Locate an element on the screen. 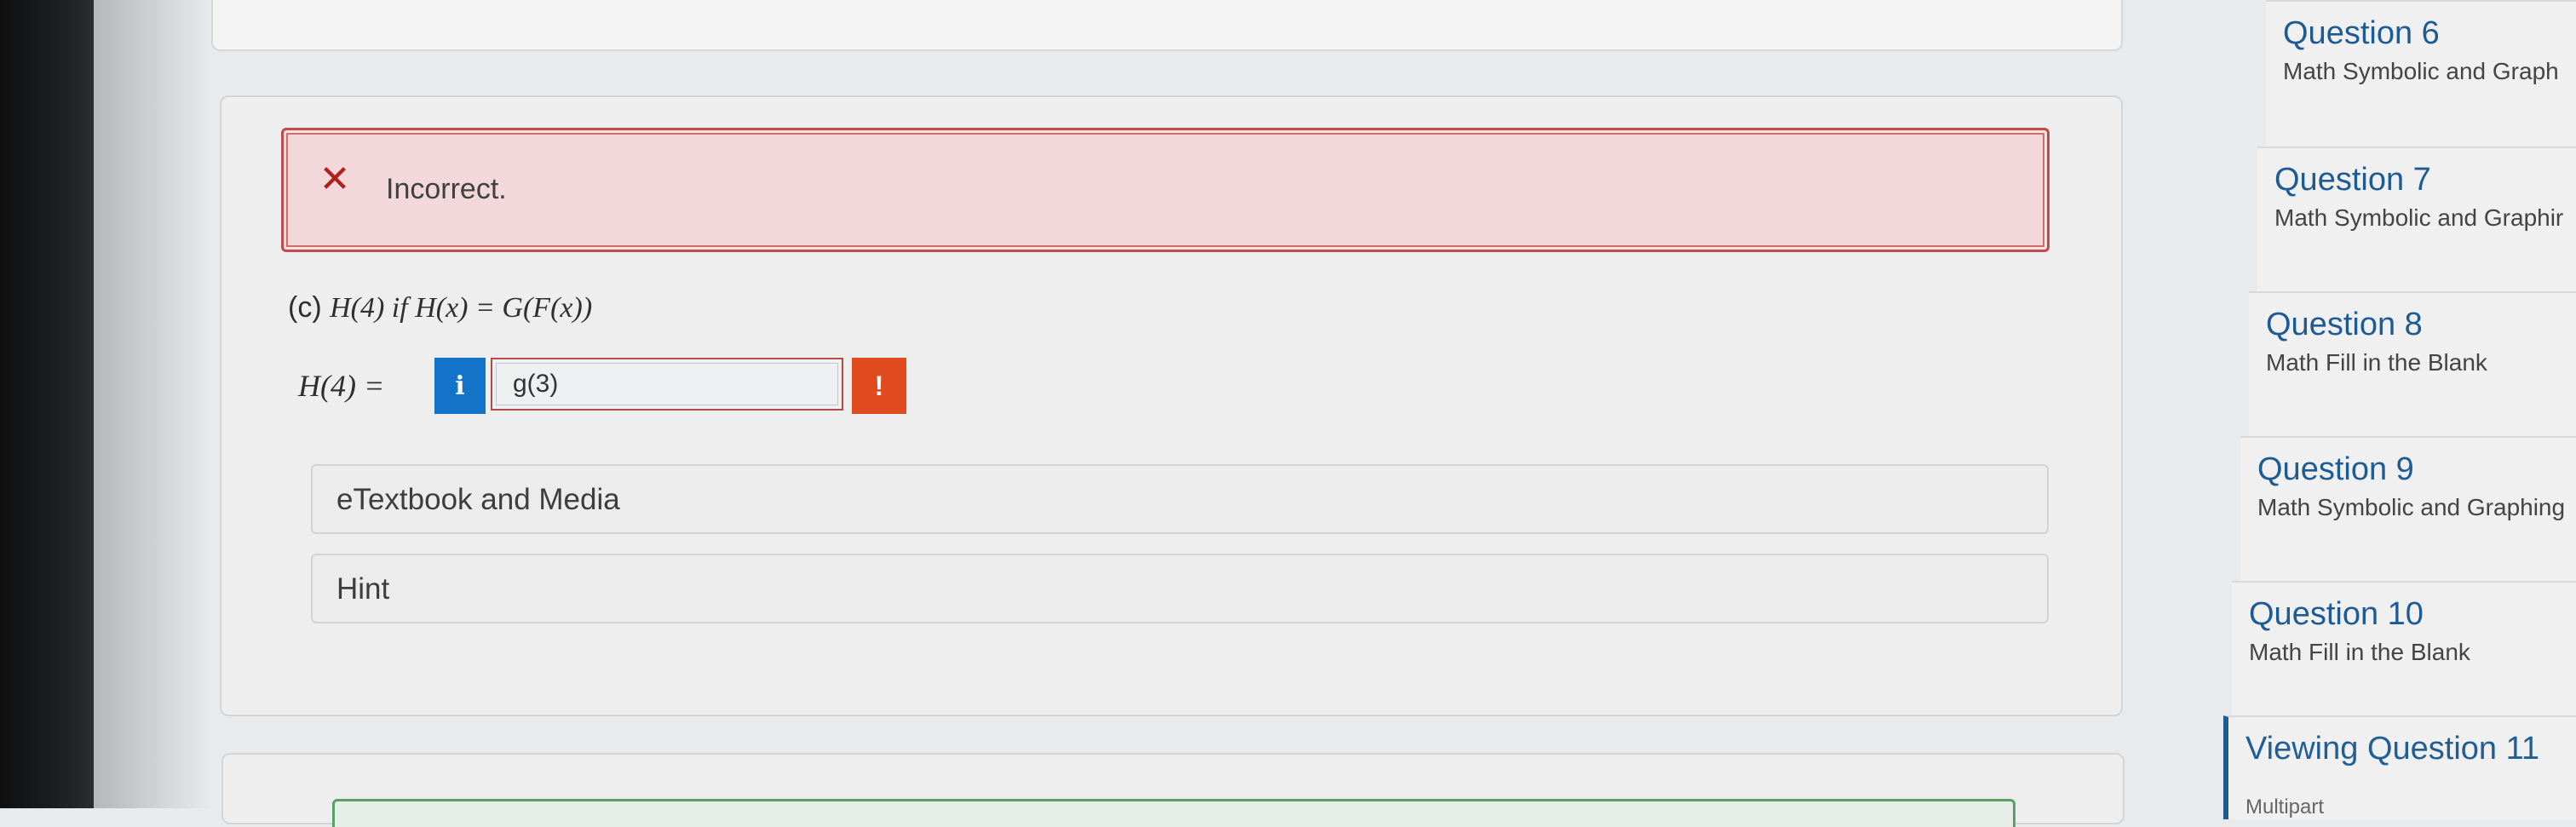  question-title: Question 7 is located at coordinates (2353, 180).